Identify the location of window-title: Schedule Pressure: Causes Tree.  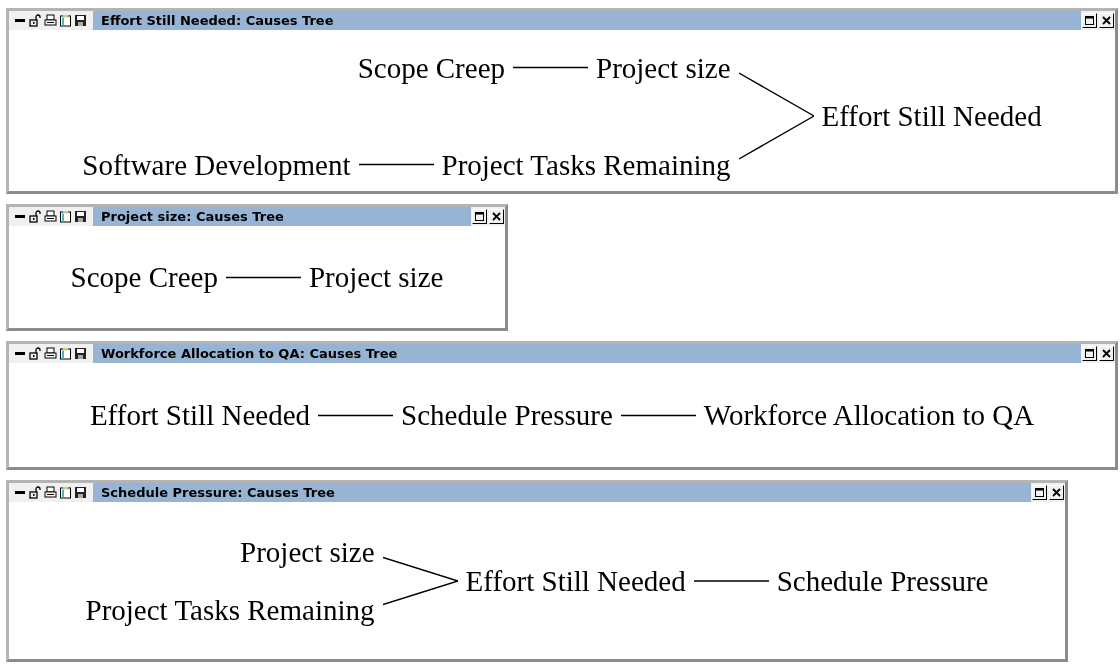
(562, 492).